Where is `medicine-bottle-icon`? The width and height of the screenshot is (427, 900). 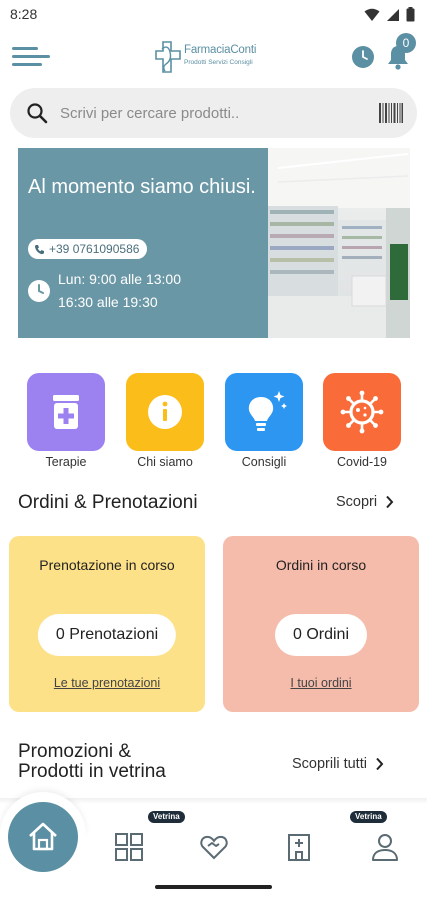
medicine-bottle-icon is located at coordinates (66, 412).